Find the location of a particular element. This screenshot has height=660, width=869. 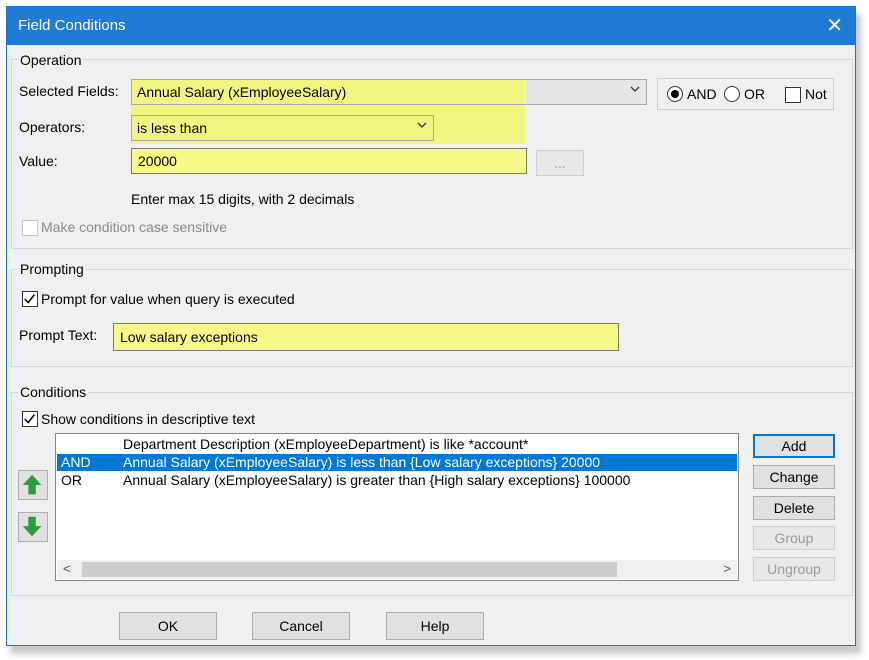

and-radio is located at coordinates (675, 94).